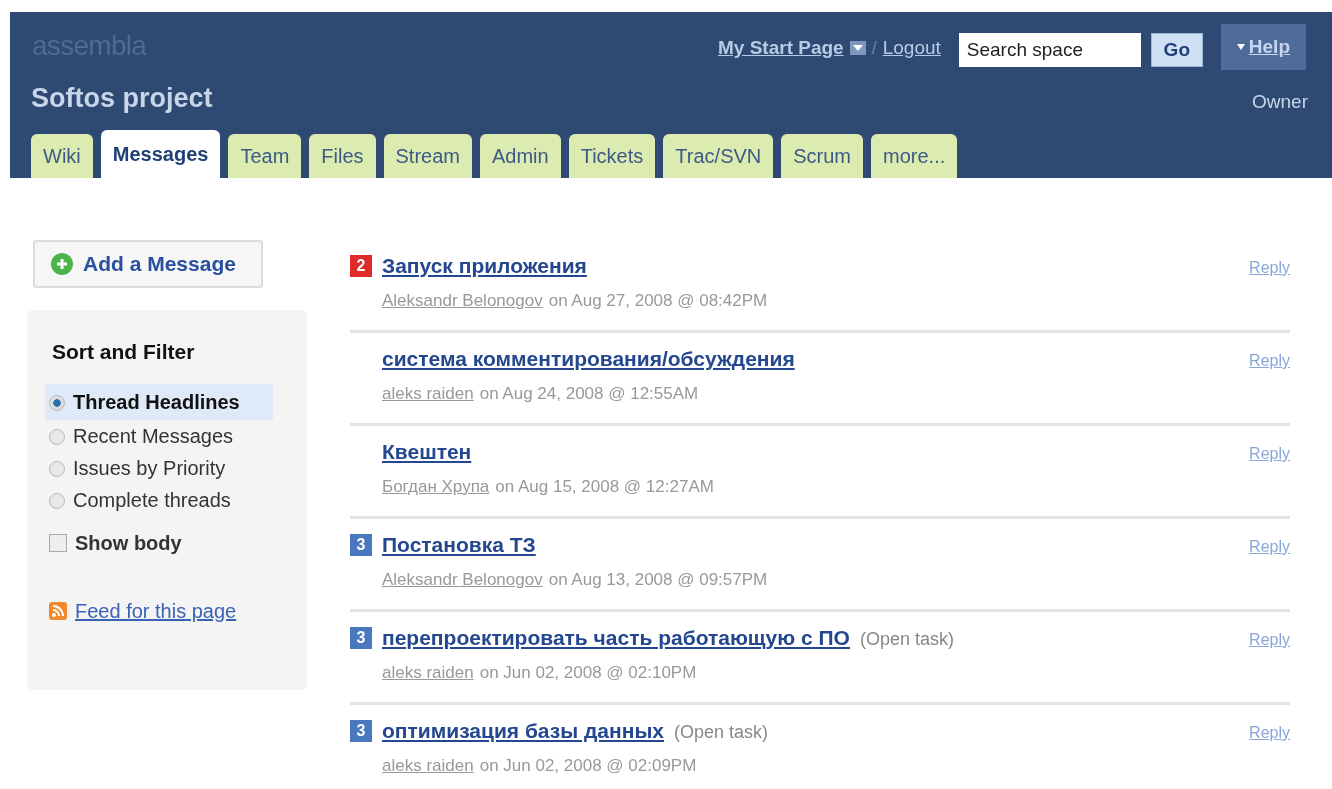 The width and height of the screenshot is (1332, 789). Describe the element at coordinates (781, 48) in the screenshot. I see `start-page-link: My Start Page` at that location.